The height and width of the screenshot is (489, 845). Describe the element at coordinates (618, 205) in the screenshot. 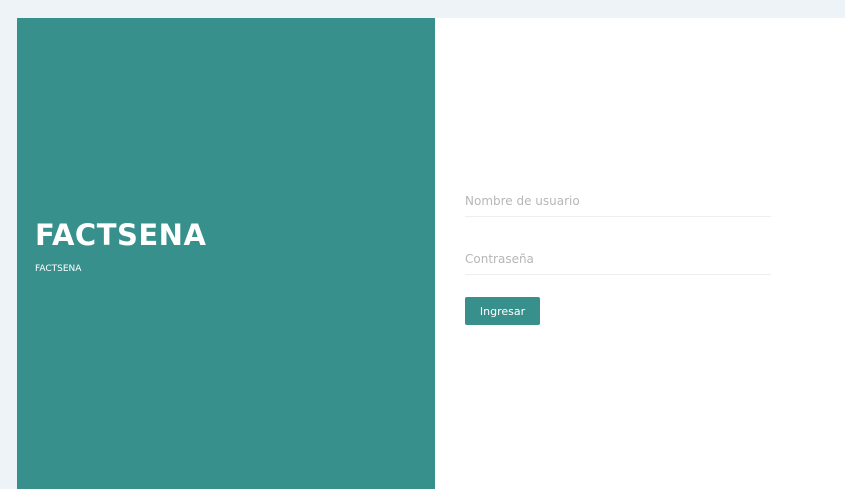

I see `username-input` at that location.